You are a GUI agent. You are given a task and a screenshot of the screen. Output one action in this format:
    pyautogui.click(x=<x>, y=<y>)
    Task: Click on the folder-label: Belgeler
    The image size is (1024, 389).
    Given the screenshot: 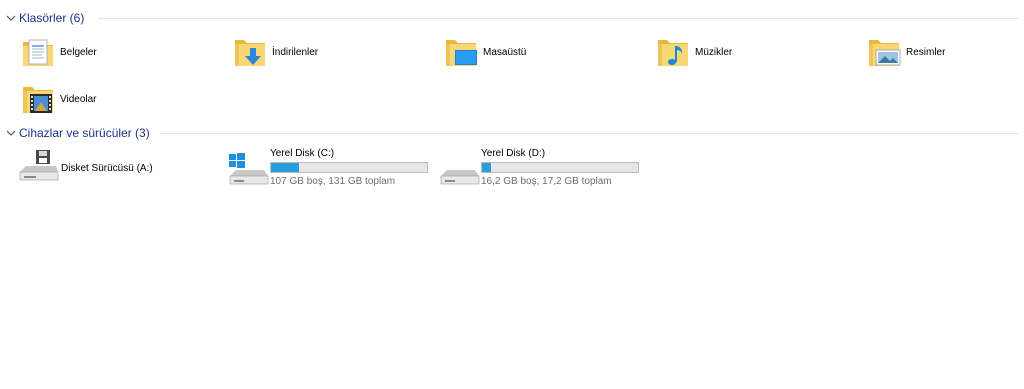 What is the action you would take?
    pyautogui.click(x=78, y=52)
    